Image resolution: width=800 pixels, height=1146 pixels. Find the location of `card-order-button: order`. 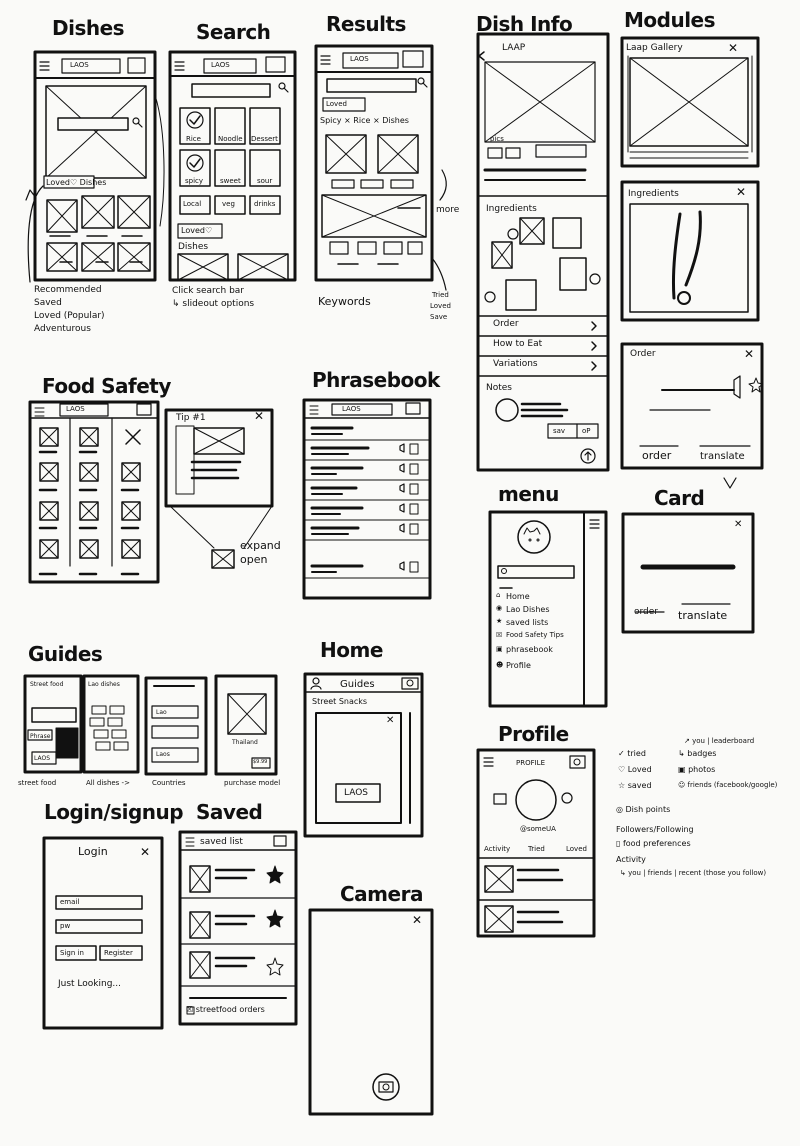

card-order-button: order is located at coordinates (646, 612).